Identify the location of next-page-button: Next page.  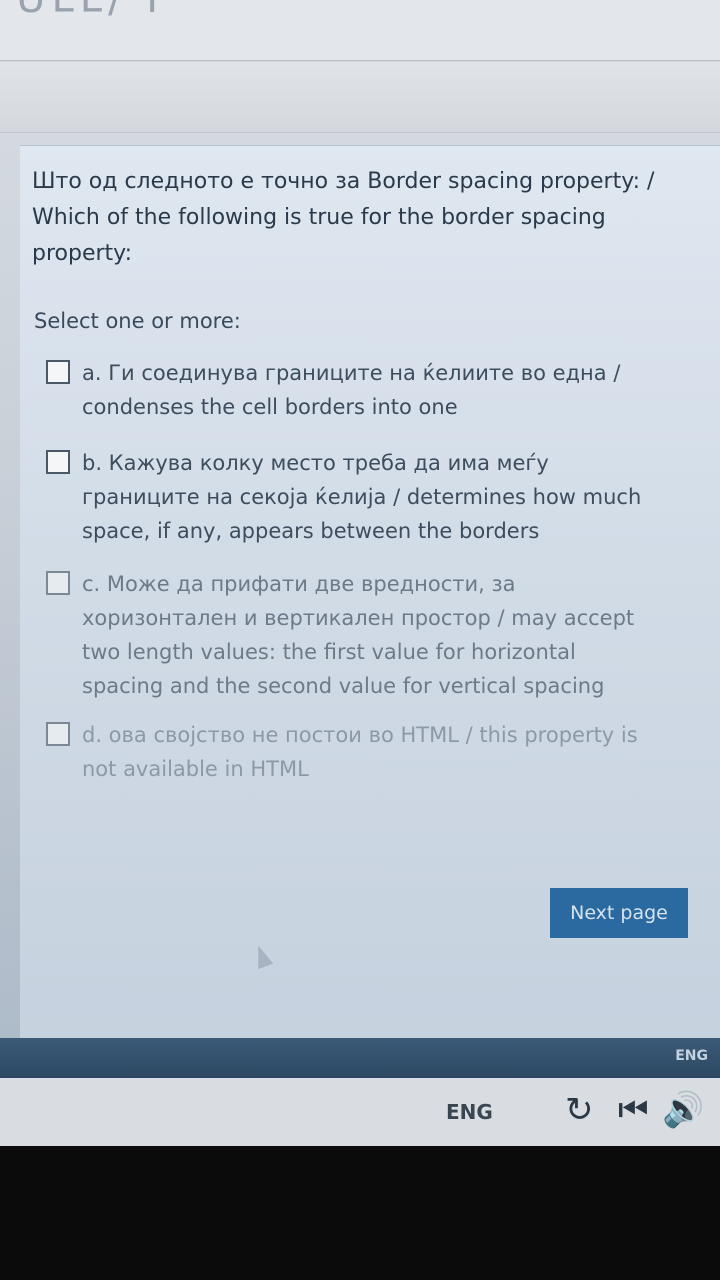
(619, 913).